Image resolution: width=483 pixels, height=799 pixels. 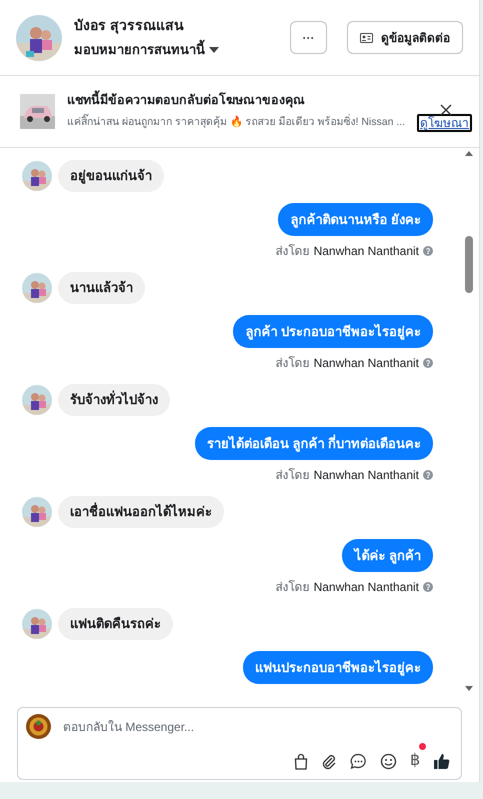 What do you see at coordinates (387, 555) in the screenshot?
I see `message-bubble: ได้ค่ะ ลูกค้า` at bounding box center [387, 555].